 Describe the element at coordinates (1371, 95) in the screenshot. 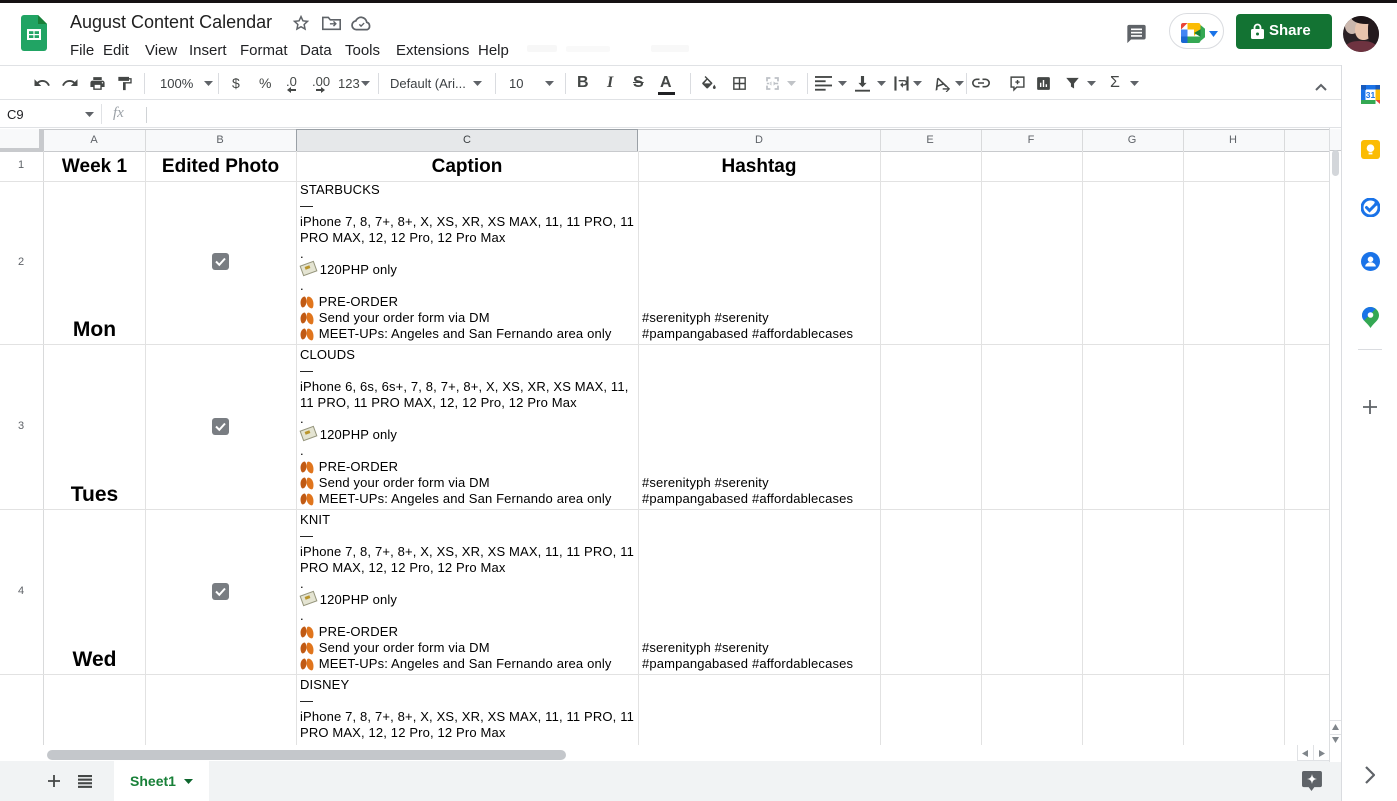

I see `svg-text: 31` at that location.